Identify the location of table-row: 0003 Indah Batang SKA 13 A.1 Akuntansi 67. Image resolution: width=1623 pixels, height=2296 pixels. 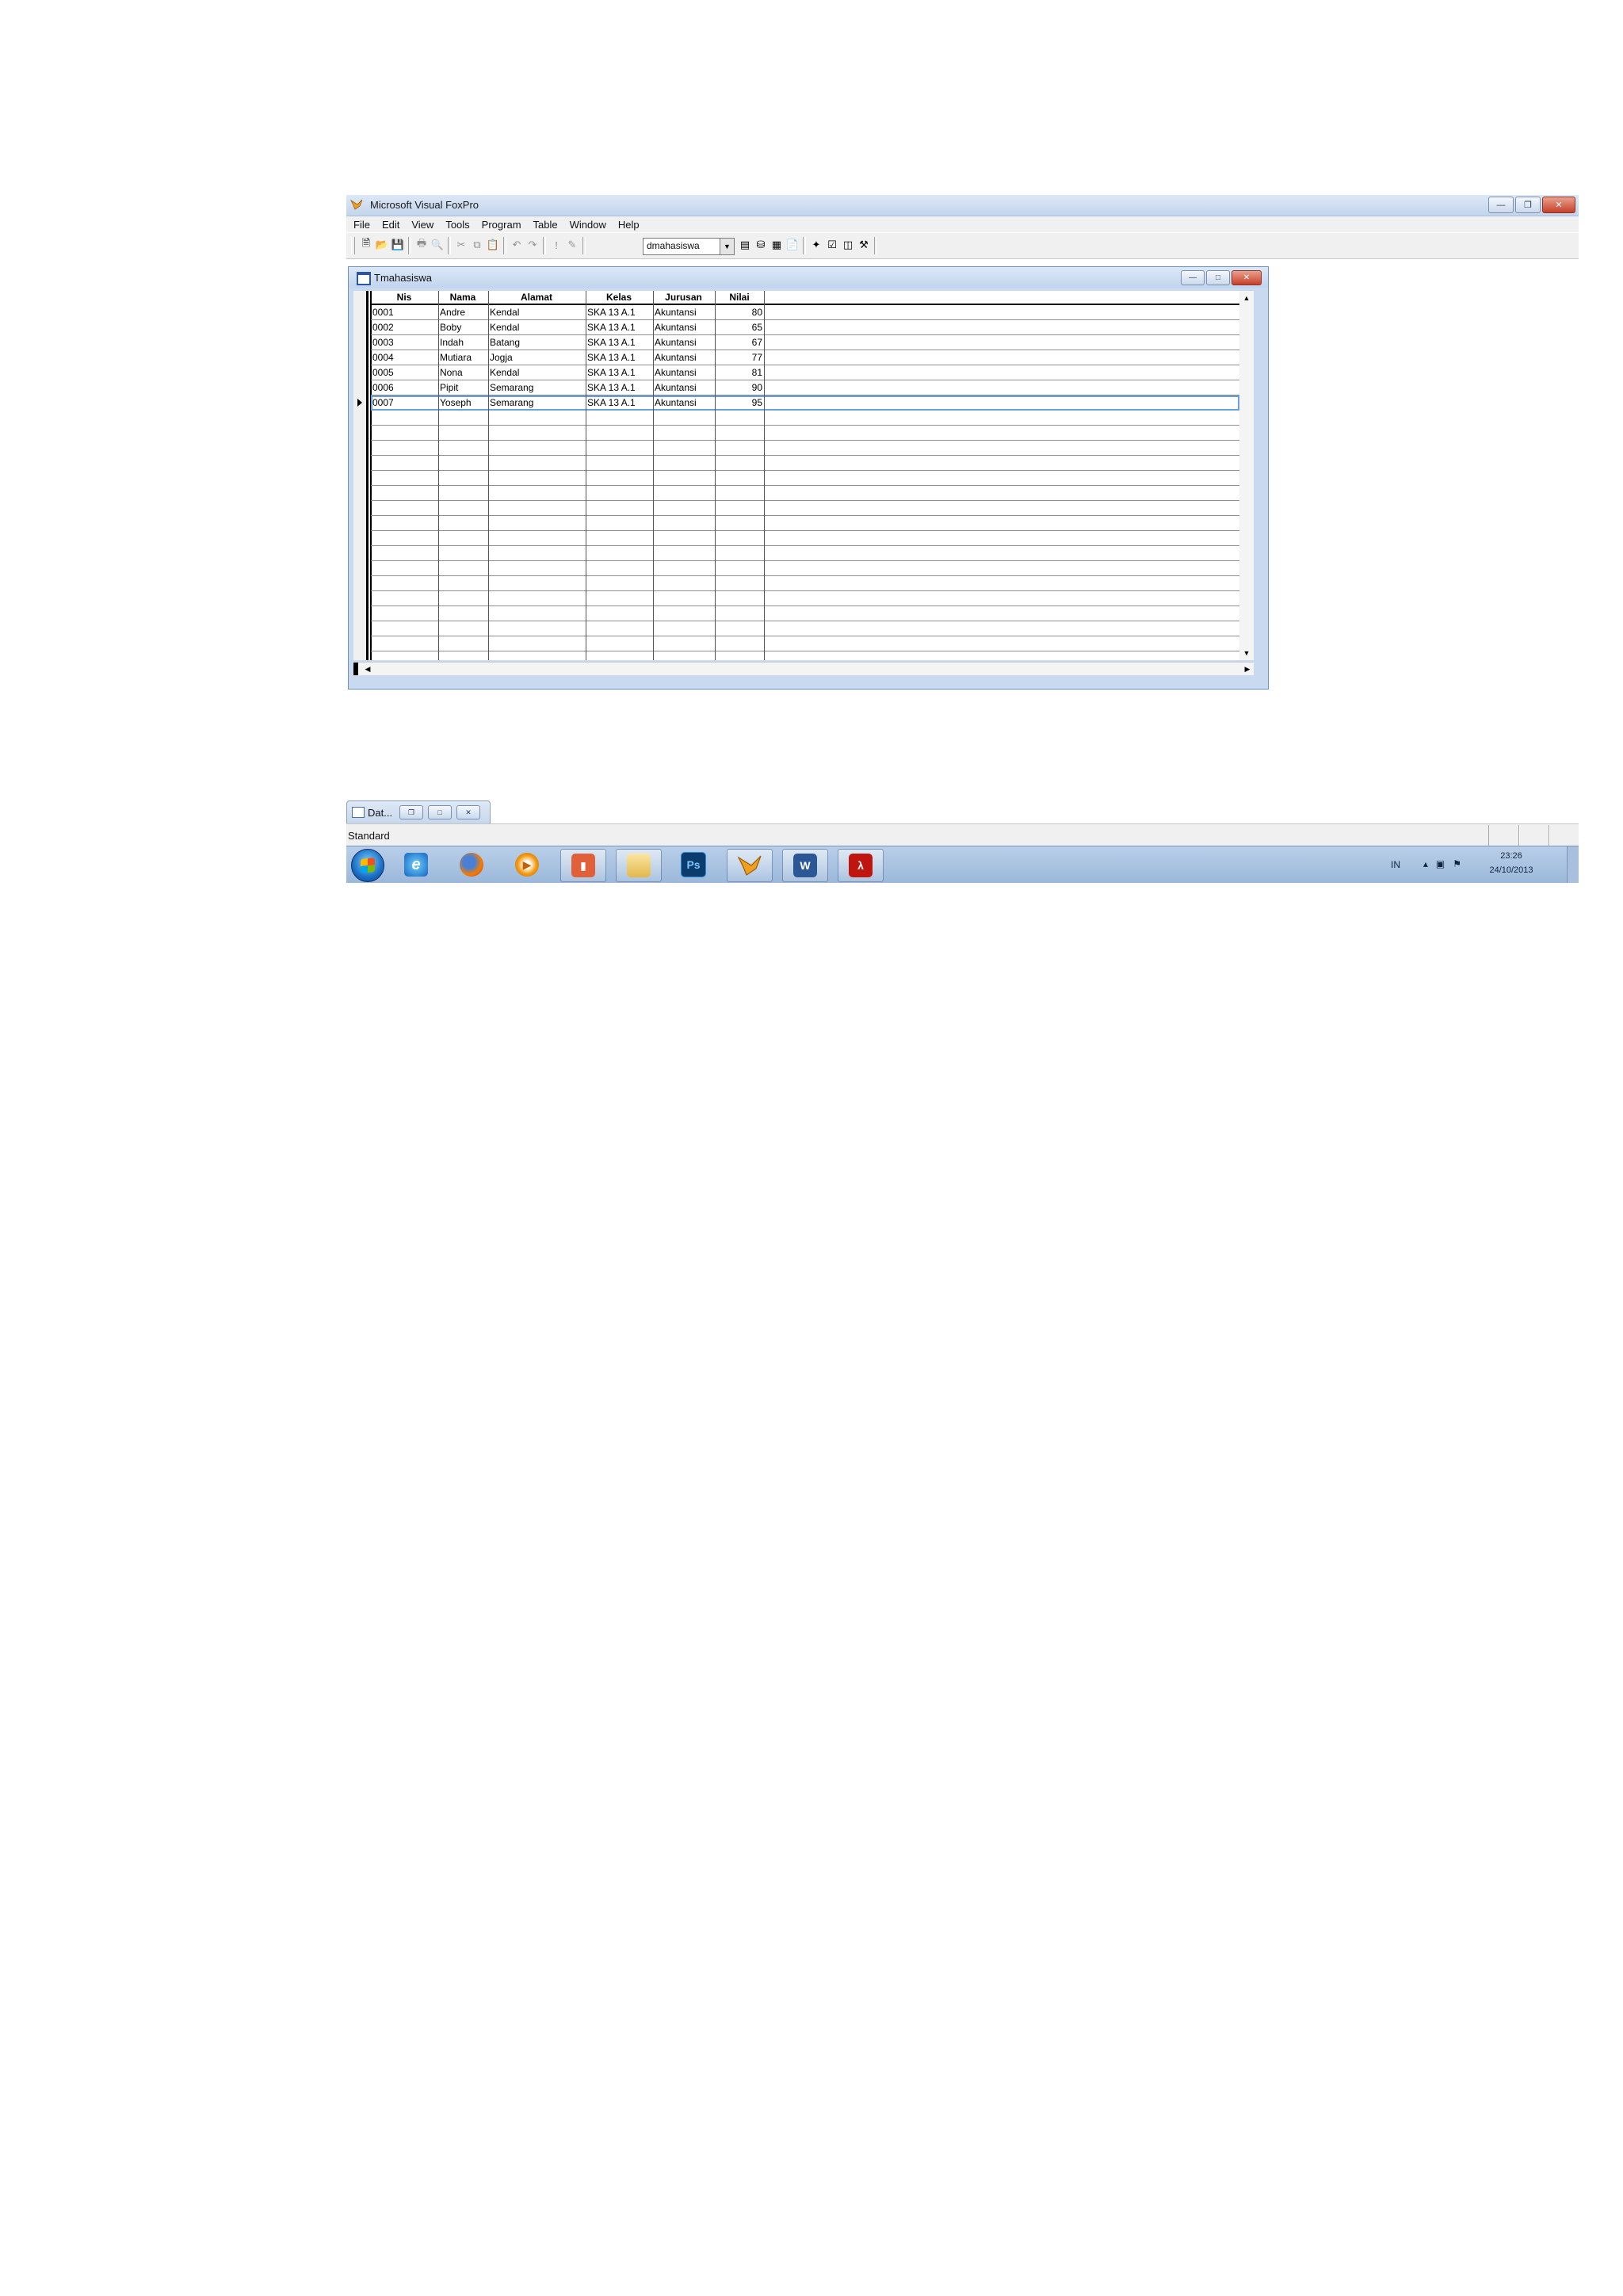
(805, 342).